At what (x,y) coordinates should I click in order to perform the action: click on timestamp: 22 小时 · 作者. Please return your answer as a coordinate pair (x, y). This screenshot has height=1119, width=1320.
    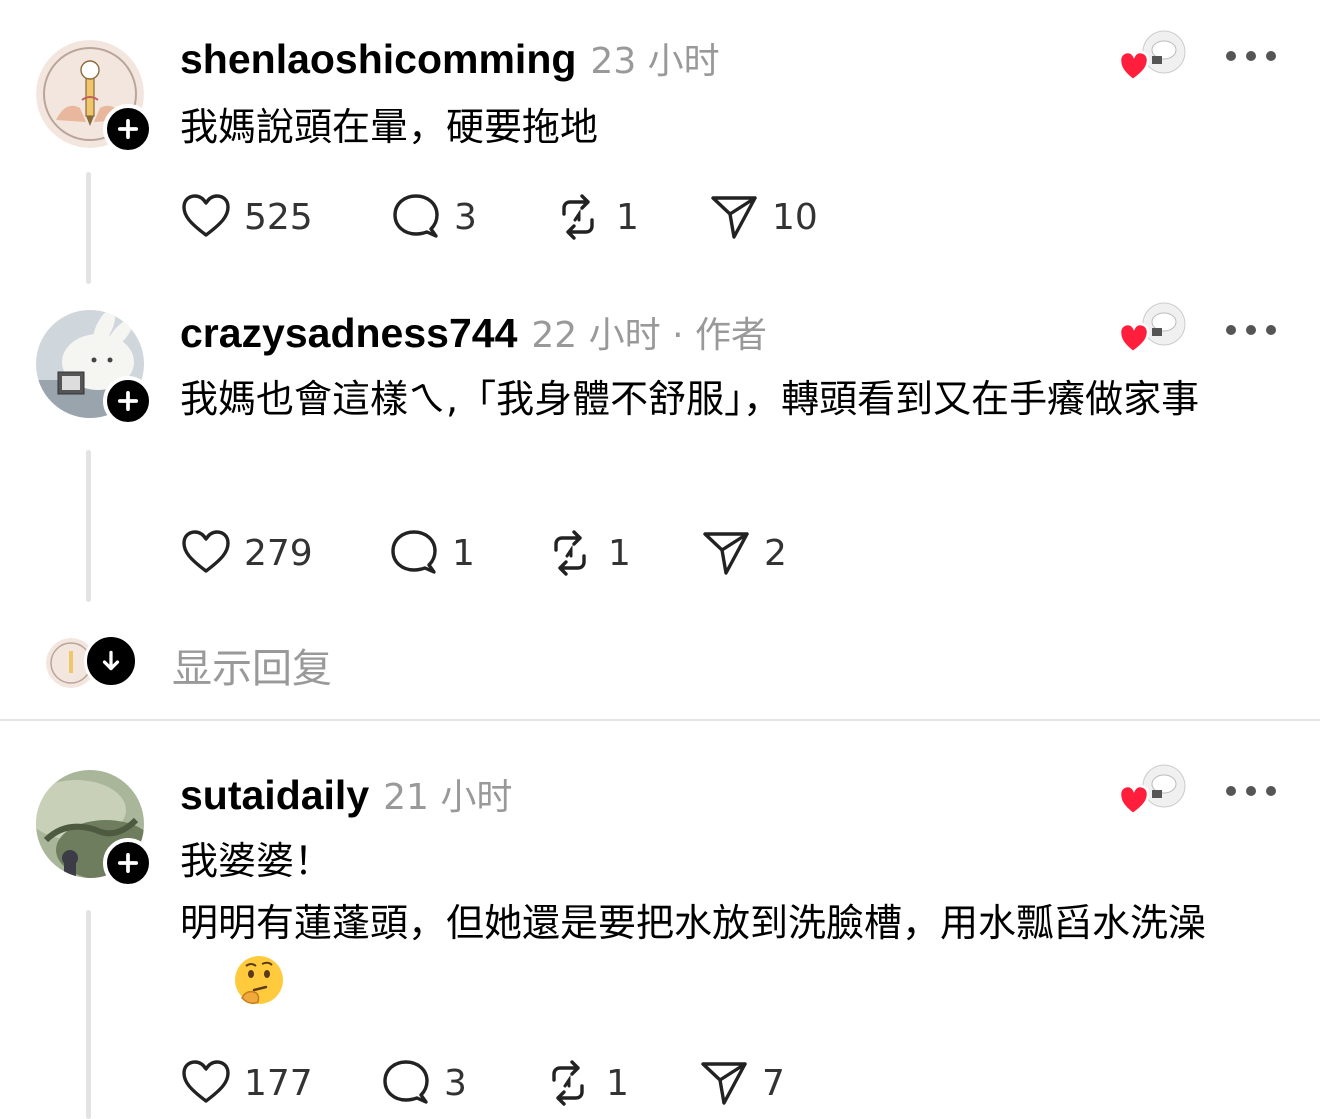
    Looking at the image, I should click on (649, 335).